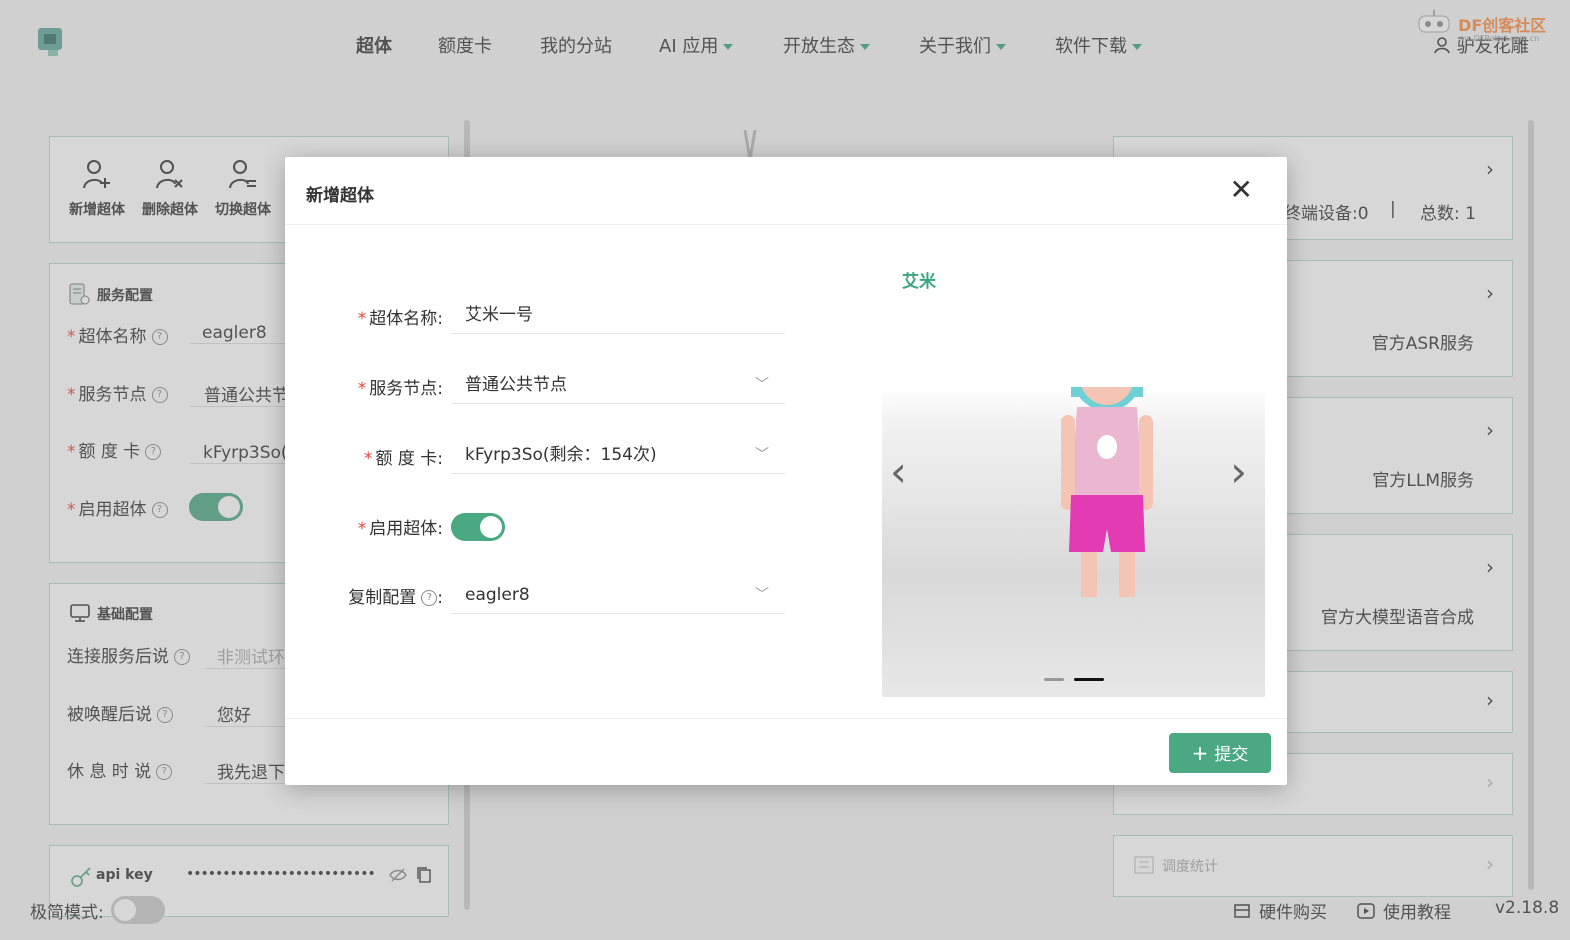 Image resolution: width=1570 pixels, height=940 pixels. I want to click on modal-node-select: 普通公共节点 ﹀, so click(618, 385).